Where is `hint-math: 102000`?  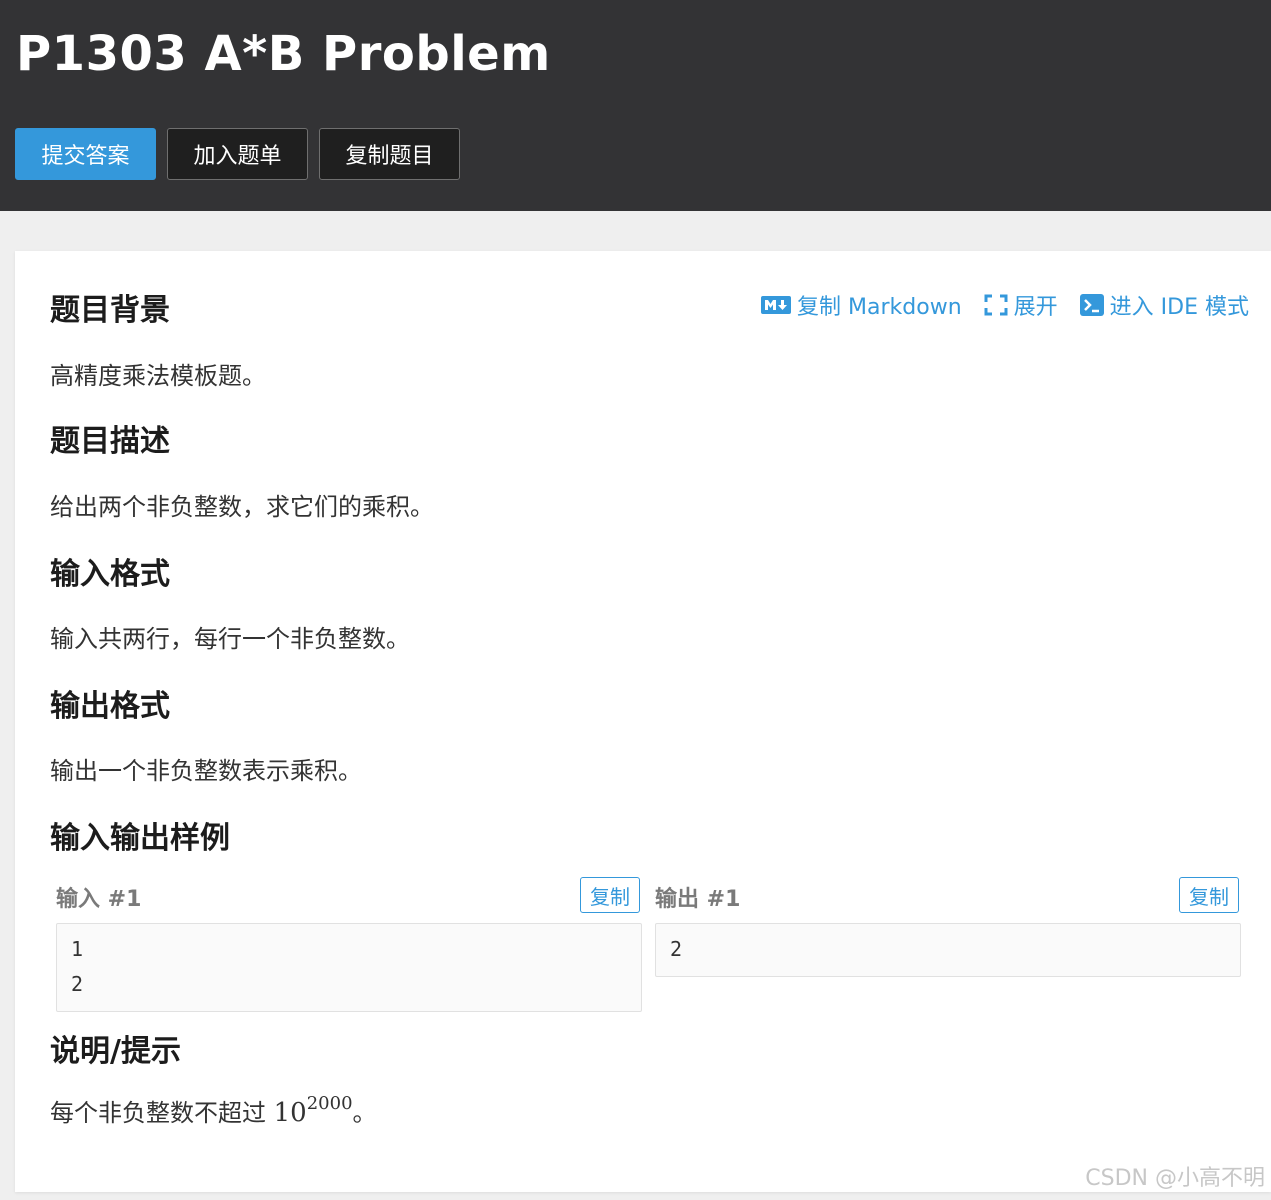 hint-math: 102000 is located at coordinates (313, 1110).